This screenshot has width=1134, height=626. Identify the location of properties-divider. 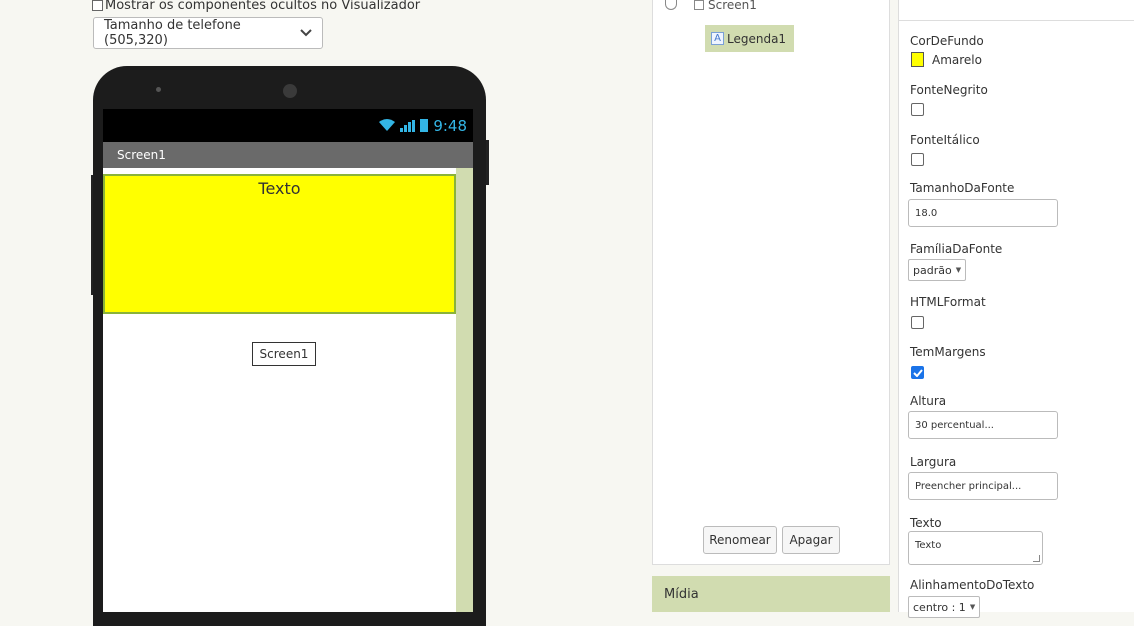
(1016, 20).